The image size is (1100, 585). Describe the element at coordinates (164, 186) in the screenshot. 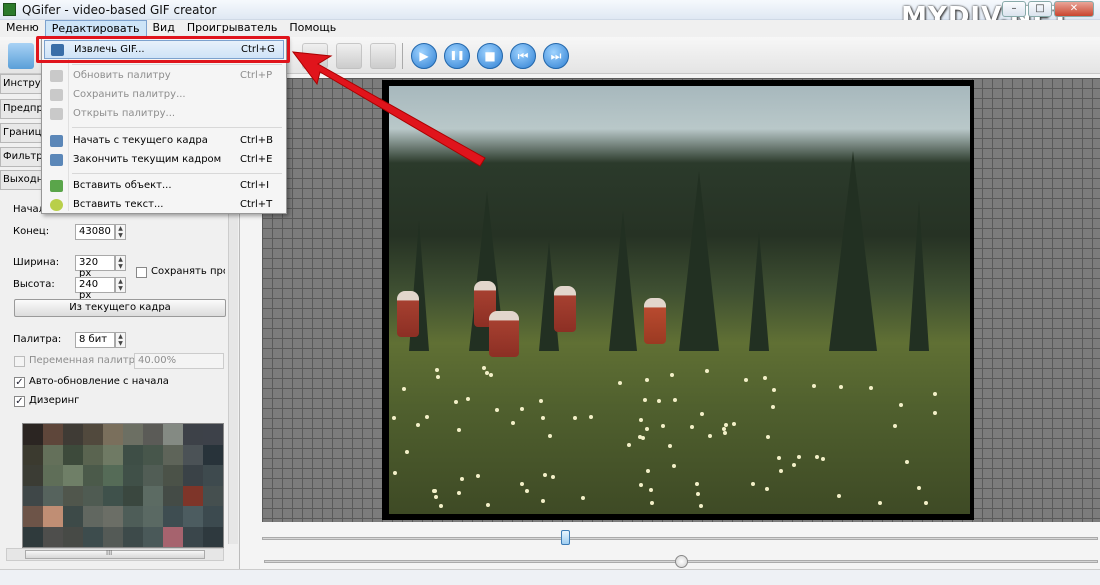

I see `menu-item-insert-object: Вставить объект... Ctrl+I` at that location.